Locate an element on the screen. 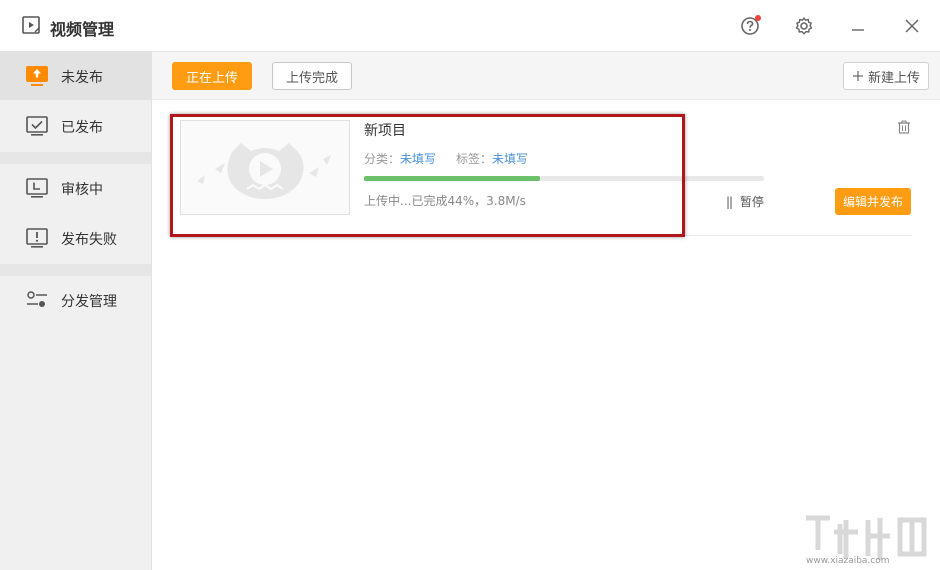 This screenshot has height=570, width=940. watermark-text: www.xiazaiba.com is located at coordinates (848, 561).